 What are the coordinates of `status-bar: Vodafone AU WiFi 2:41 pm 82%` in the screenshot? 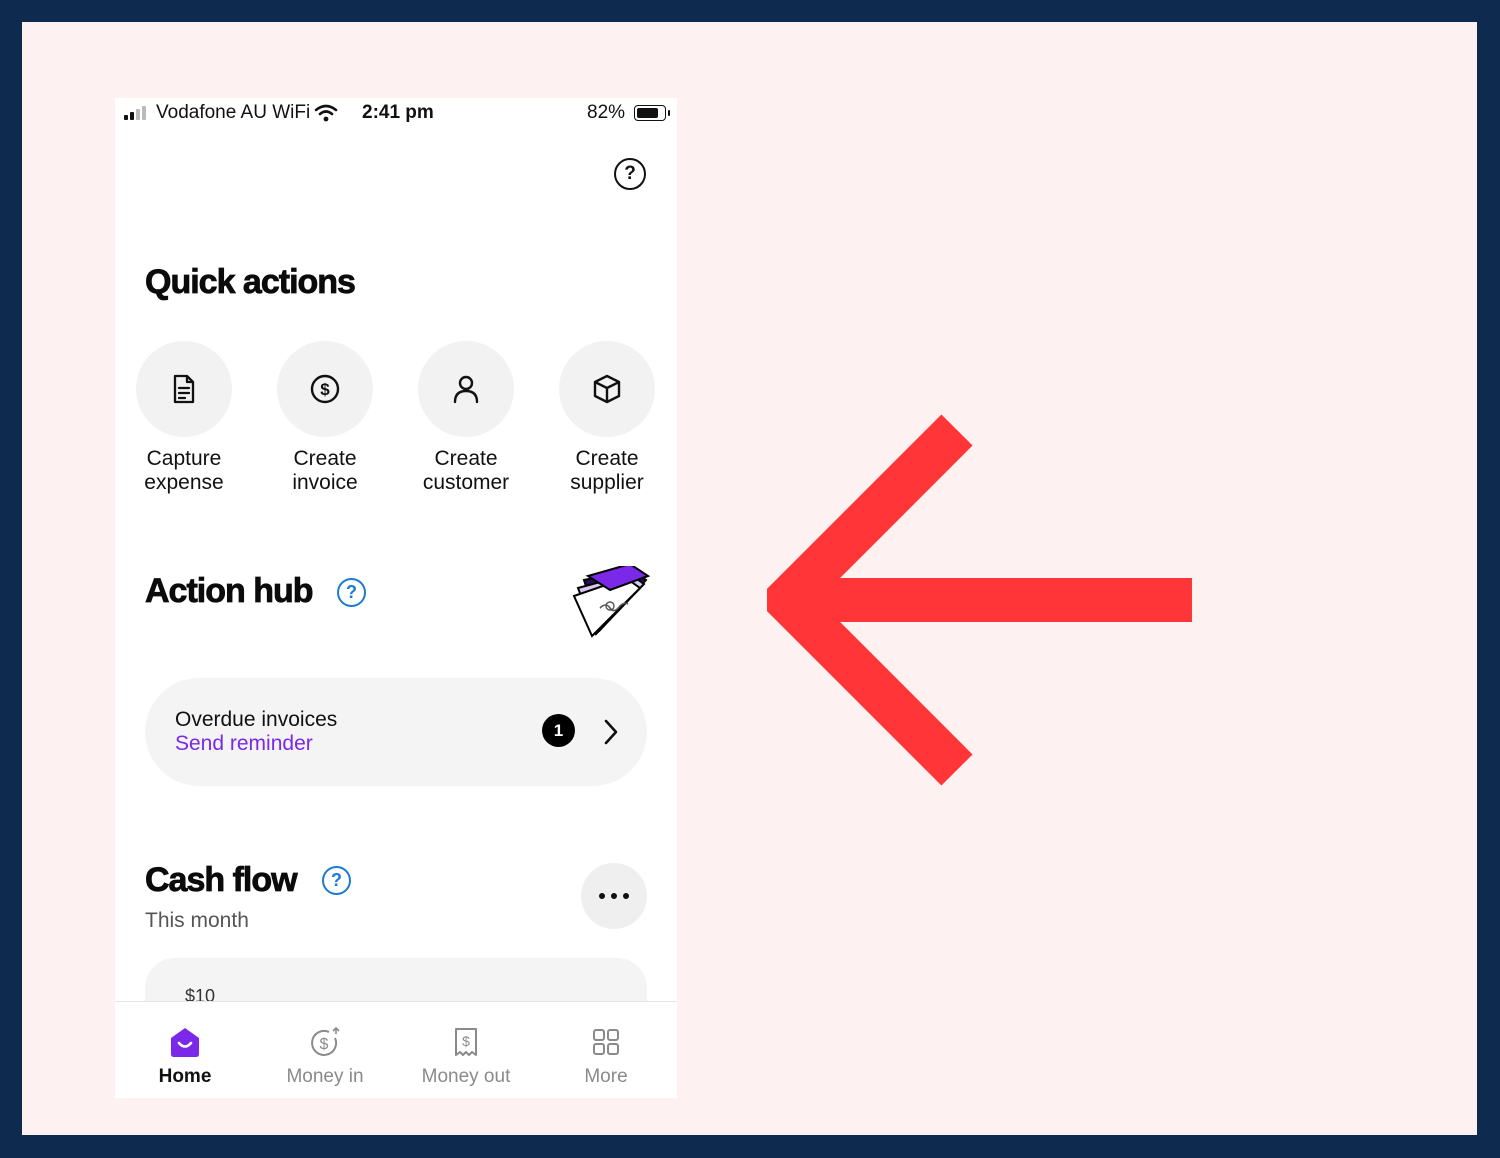 It's located at (396, 114).